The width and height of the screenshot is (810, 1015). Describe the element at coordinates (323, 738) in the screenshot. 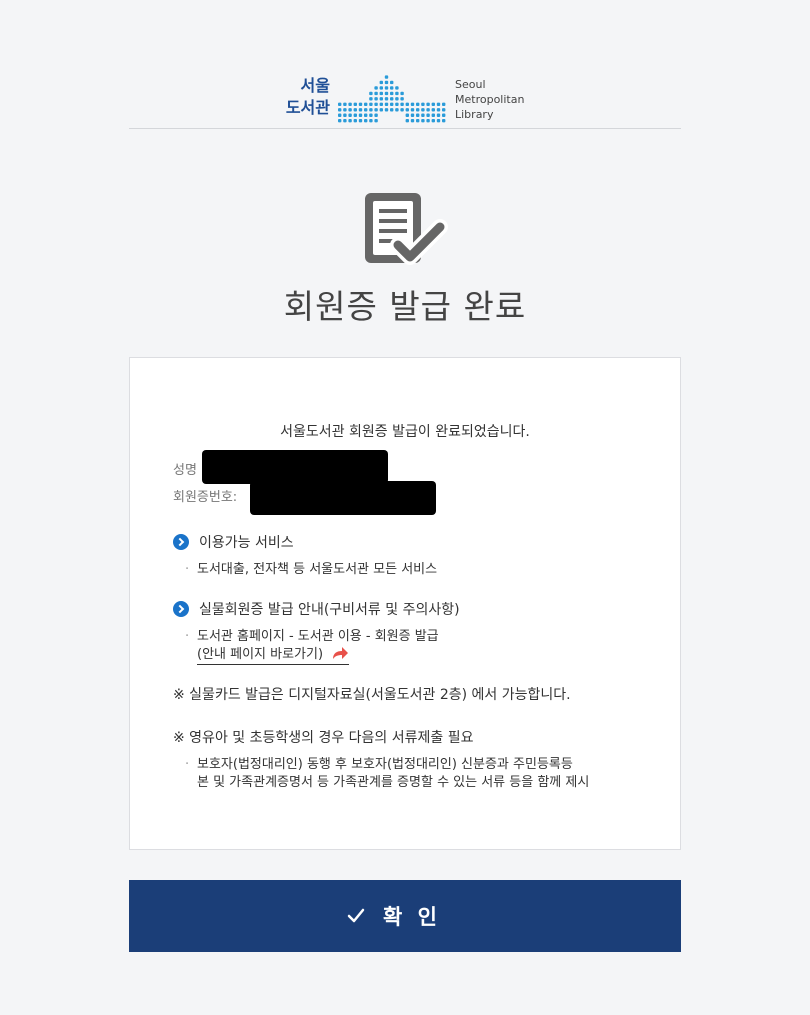

I see `child-documents-note: ※ 영유아 및 초등학생의 경우 다음의 서류제출 필요` at that location.